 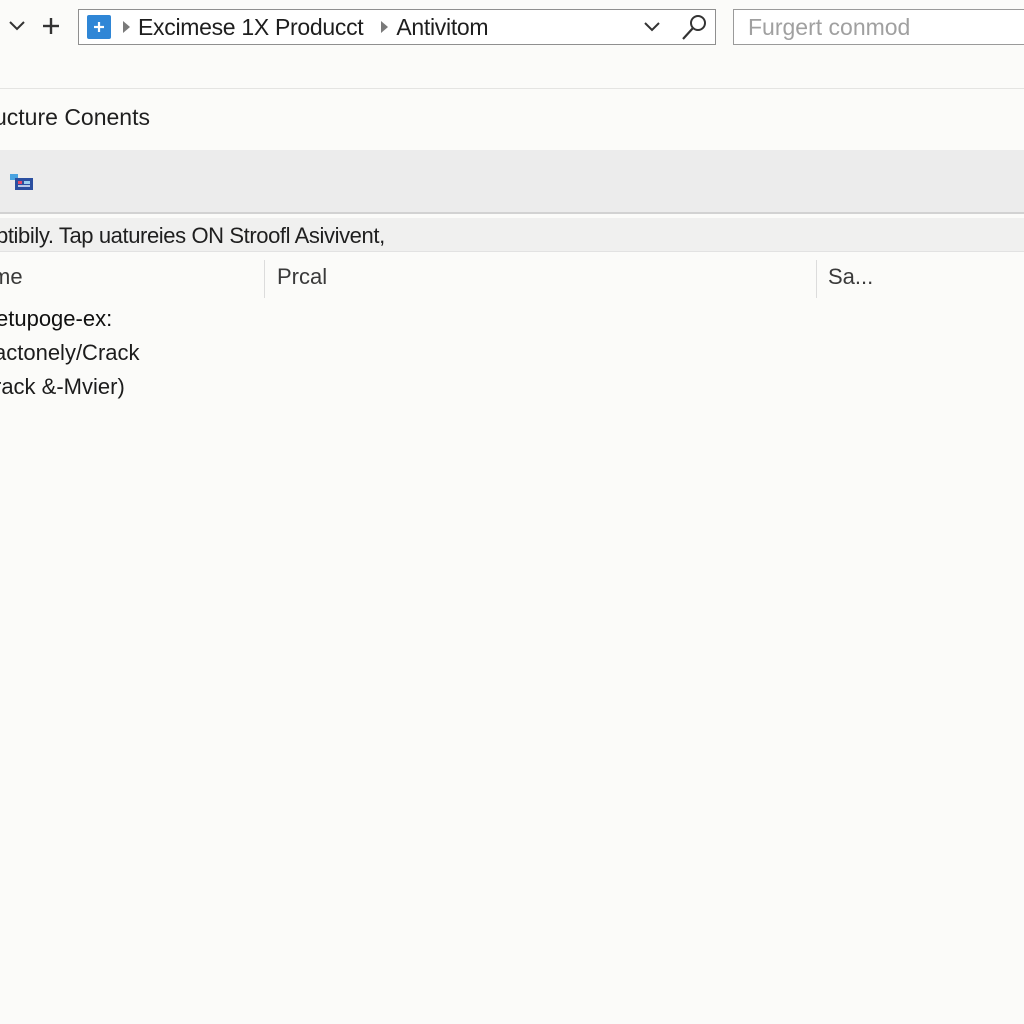 What do you see at coordinates (512, 391) in the screenshot?
I see `list-item: rack &-Mvier)` at bounding box center [512, 391].